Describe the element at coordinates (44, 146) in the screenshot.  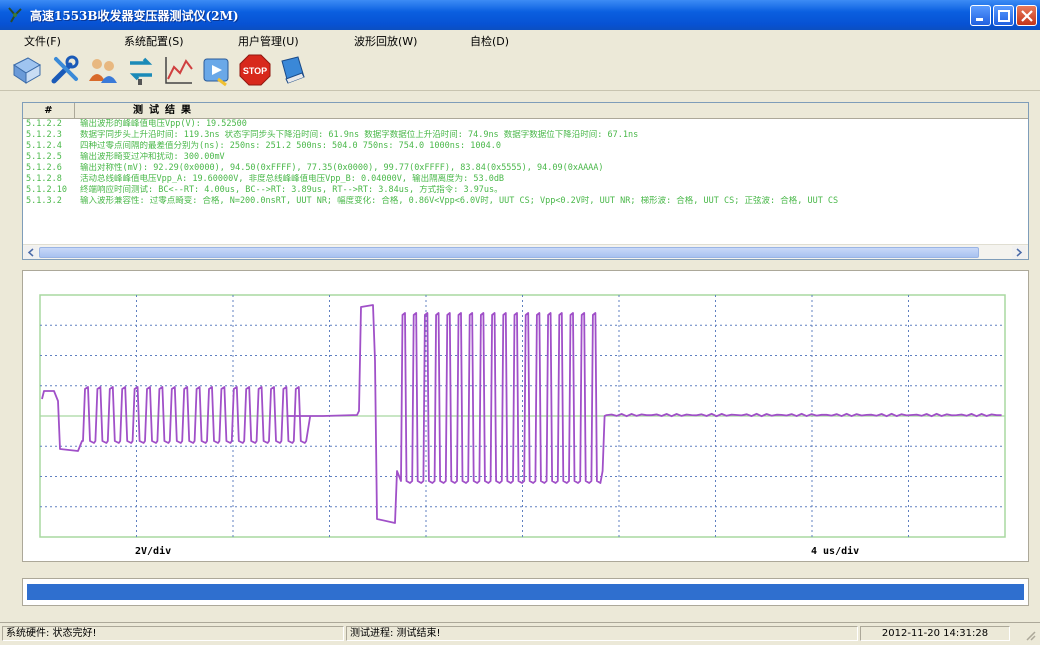
I see `row-id: 5.1.2.4` at that location.